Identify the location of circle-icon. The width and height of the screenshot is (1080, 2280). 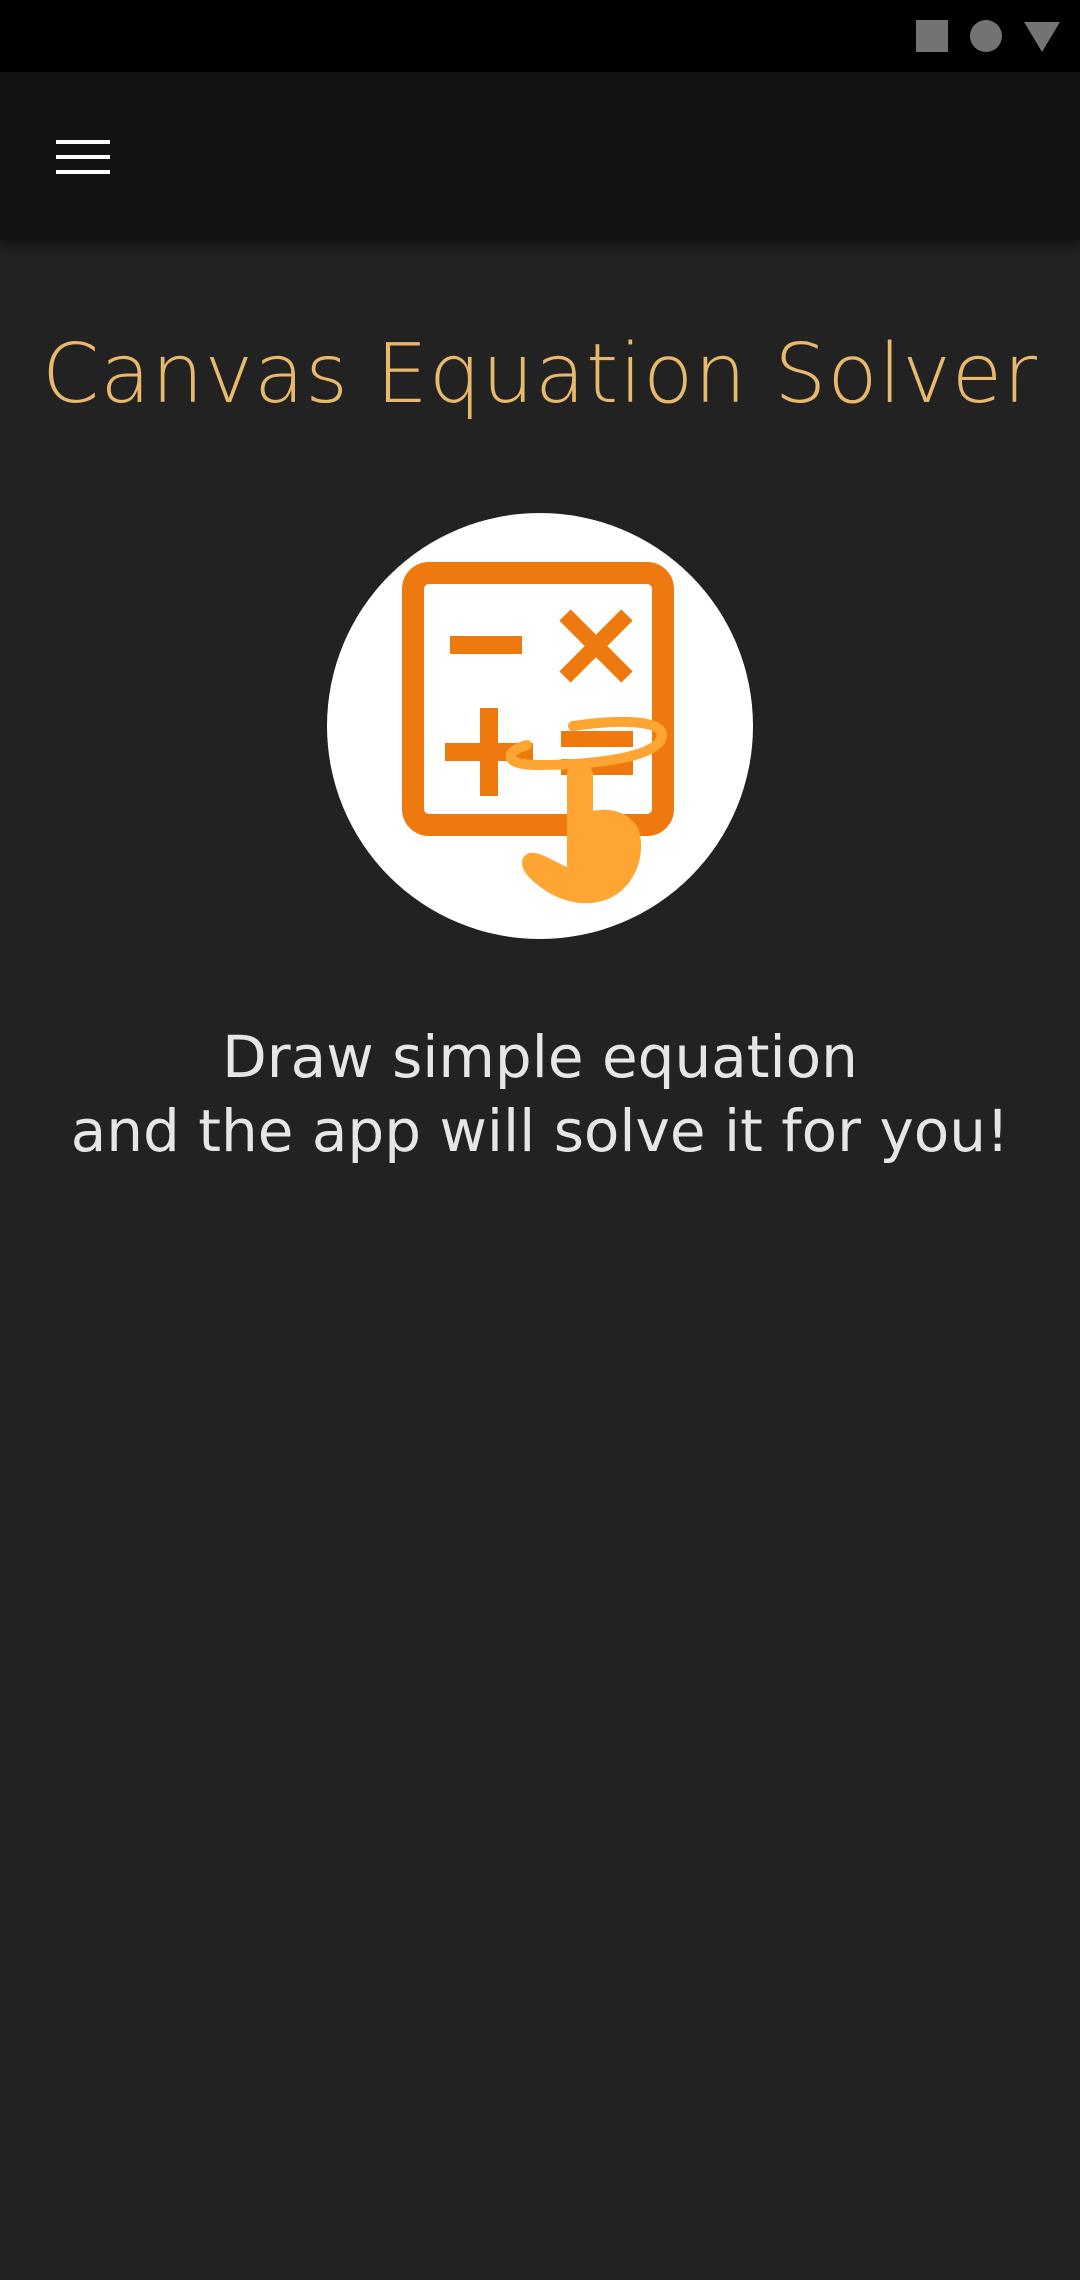
(986, 36).